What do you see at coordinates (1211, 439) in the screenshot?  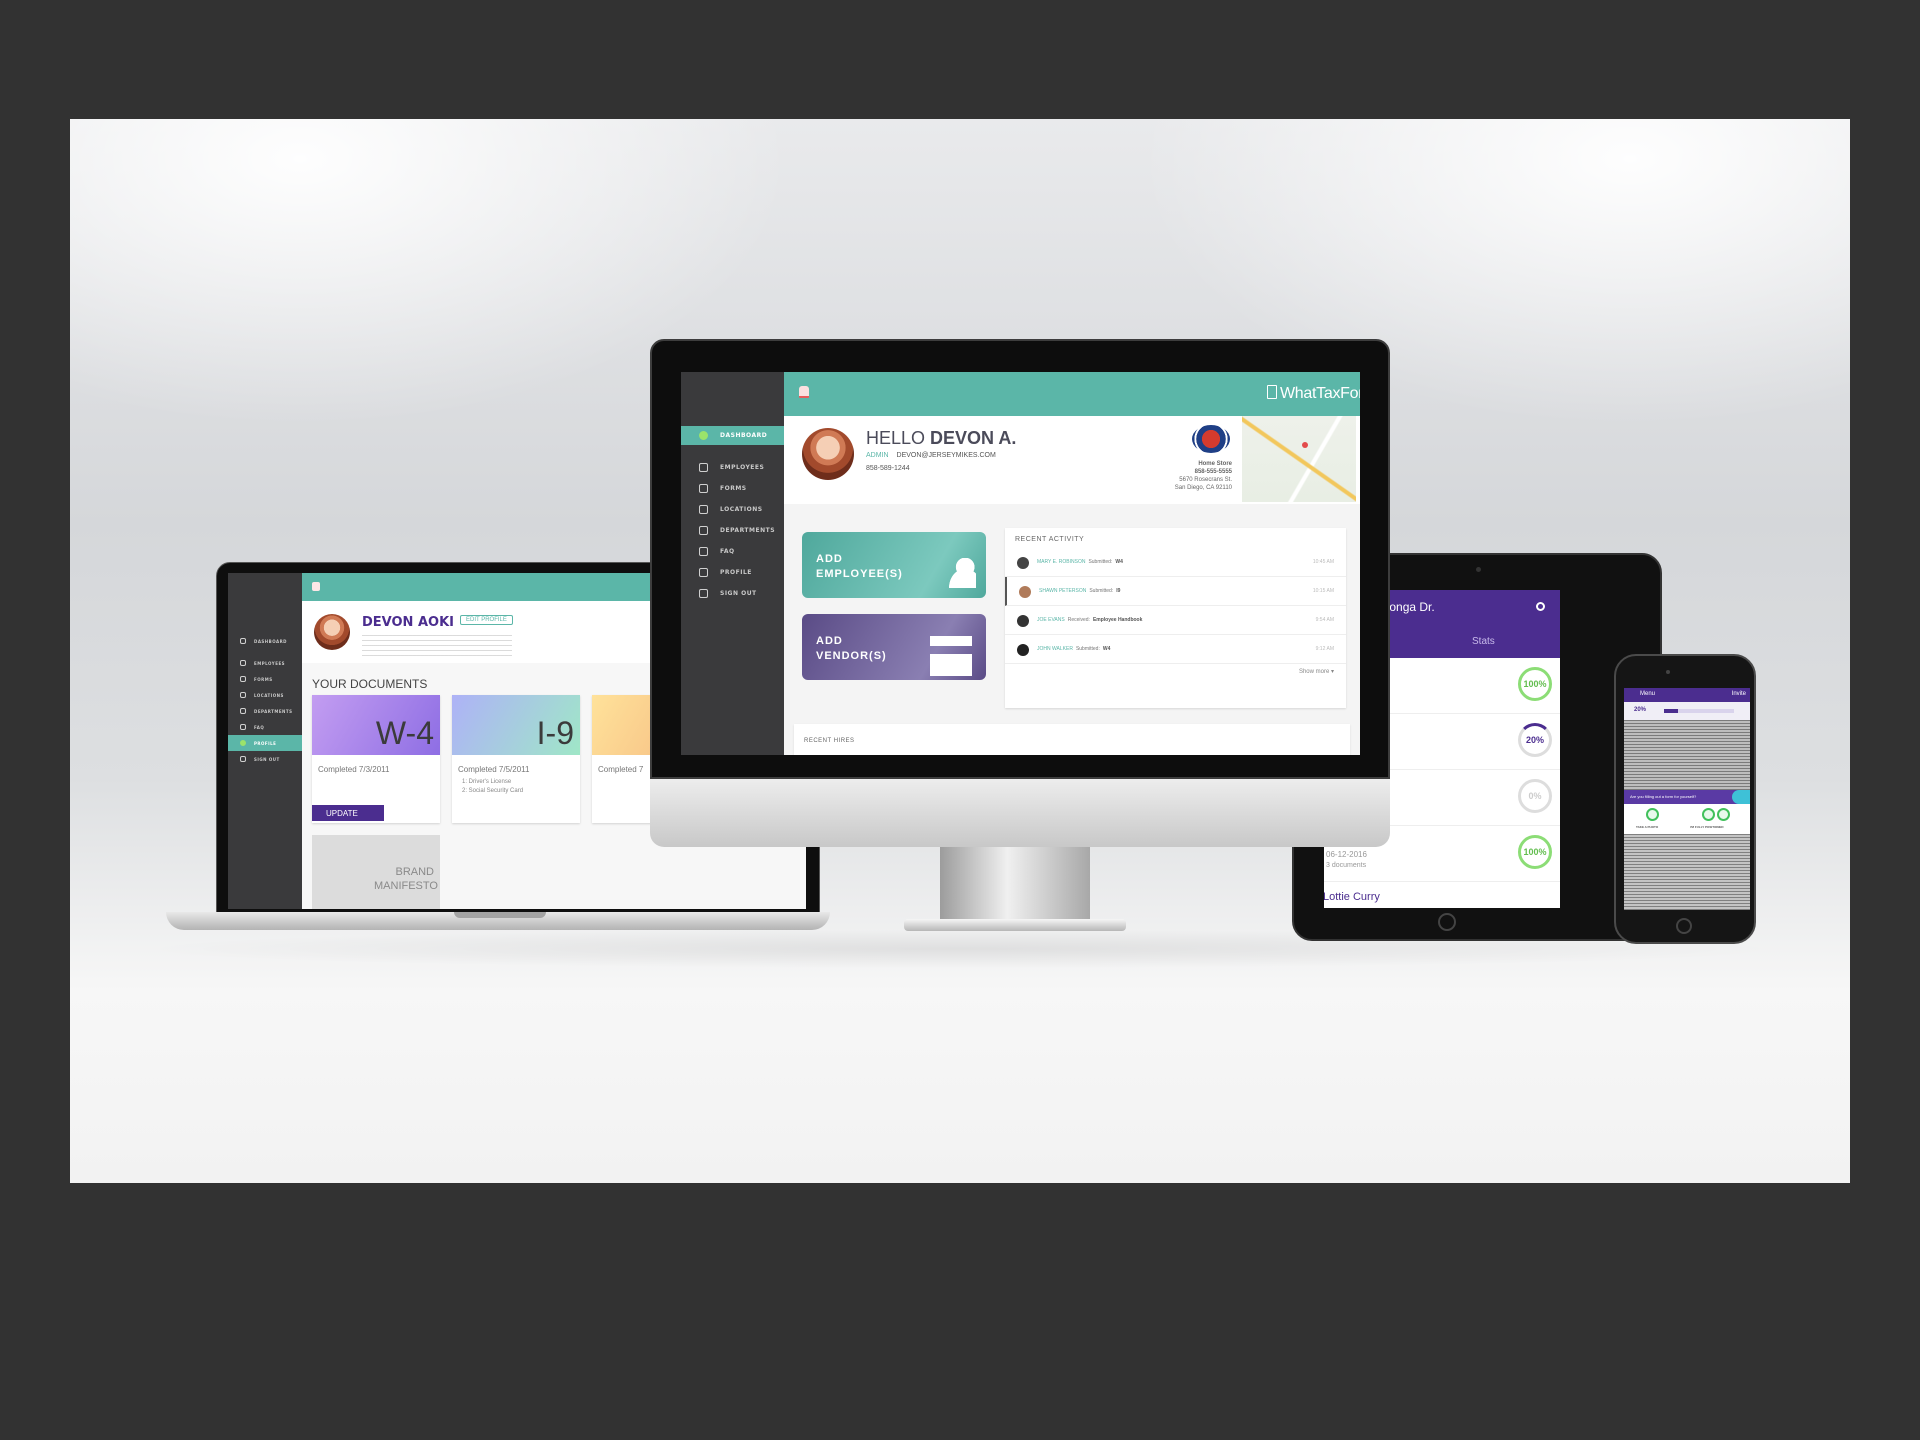 I see `store-logo` at bounding box center [1211, 439].